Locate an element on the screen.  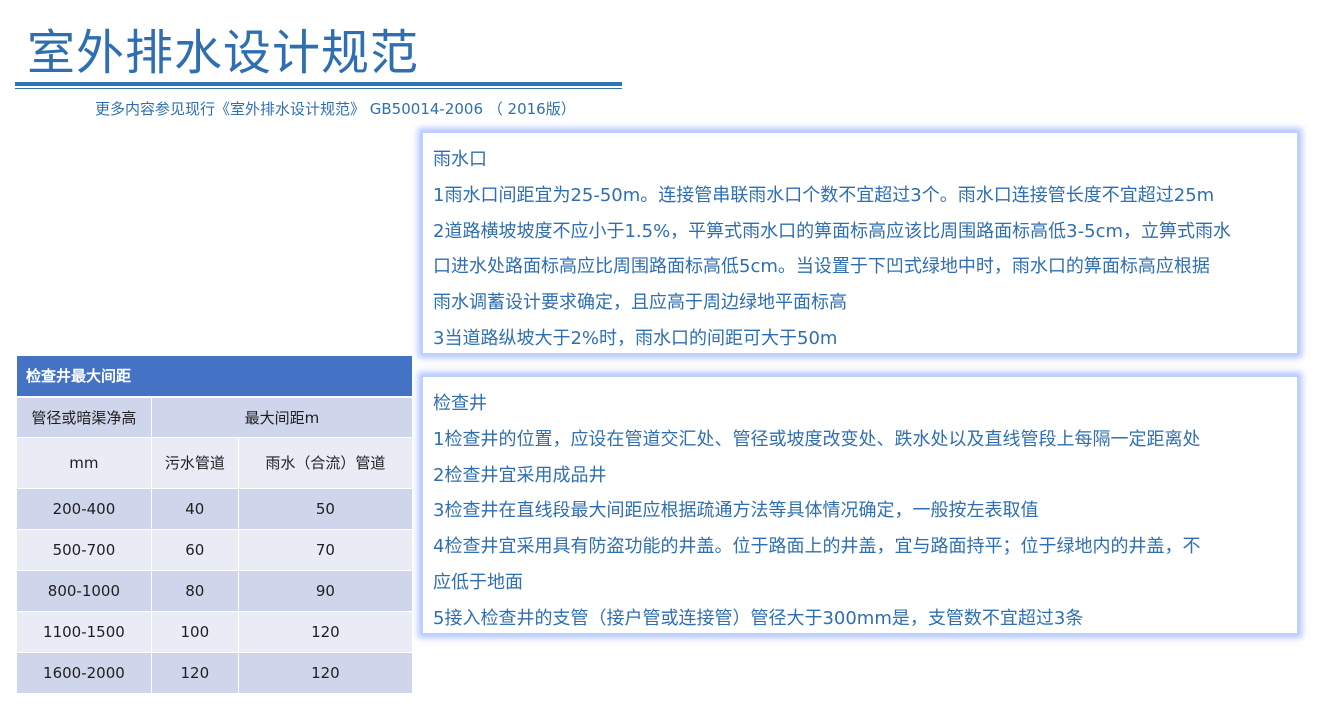
table-row: 1100-1500 100 120 is located at coordinates (215, 632).